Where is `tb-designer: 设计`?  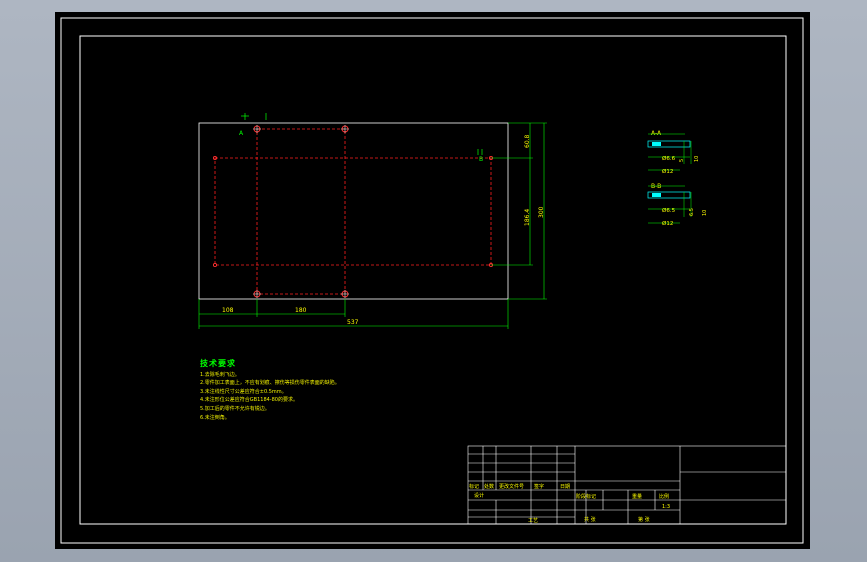 tb-designer: 设计 is located at coordinates (479, 495).